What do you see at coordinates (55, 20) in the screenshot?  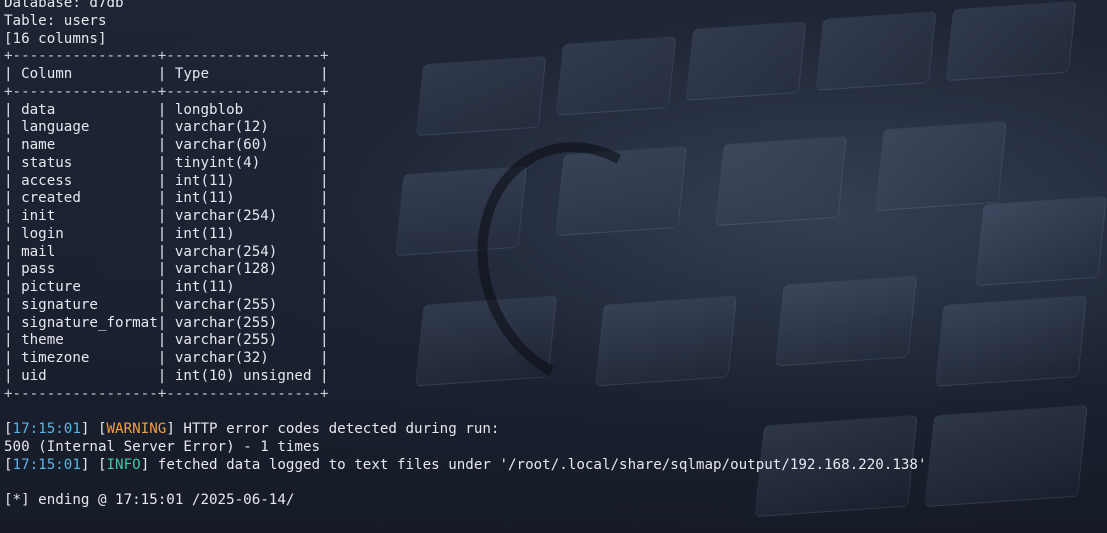 I see `table-line: Table: users` at bounding box center [55, 20].